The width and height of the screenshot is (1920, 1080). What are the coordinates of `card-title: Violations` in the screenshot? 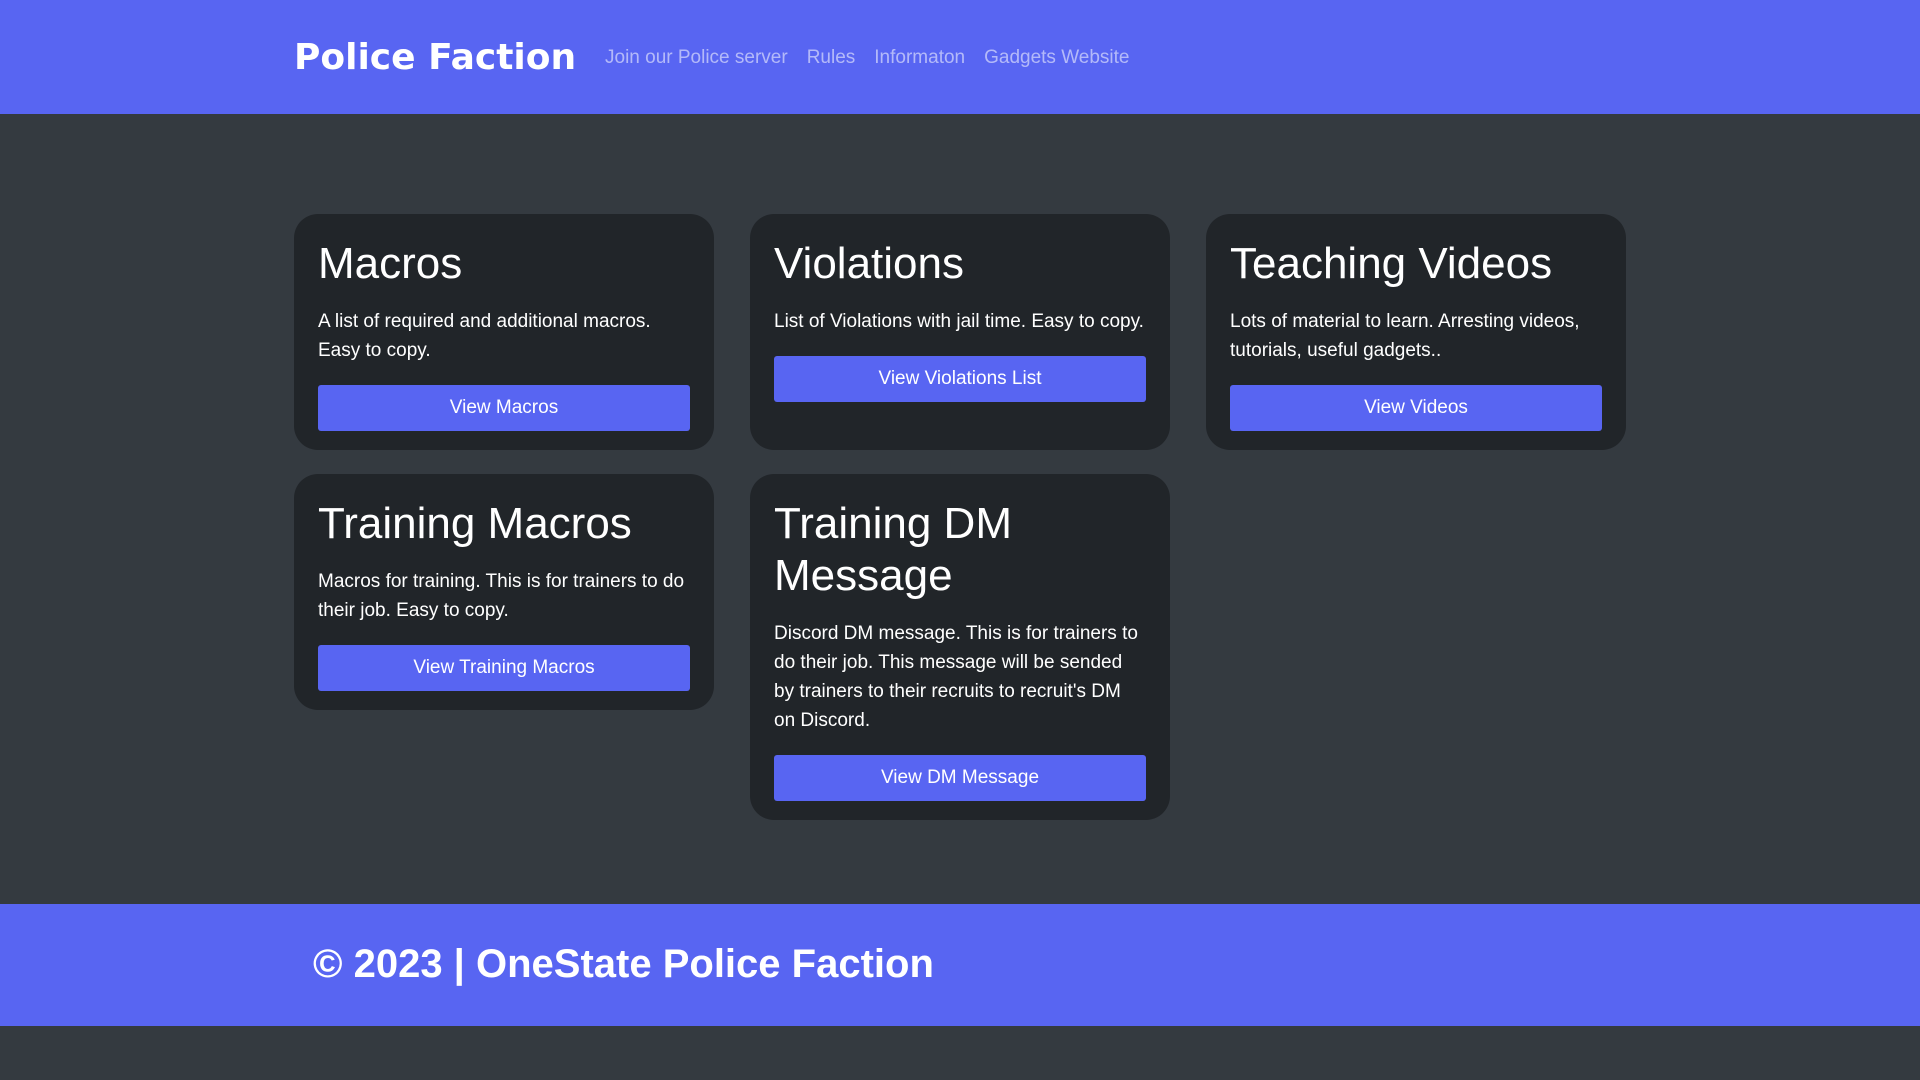 It's located at (869, 263).